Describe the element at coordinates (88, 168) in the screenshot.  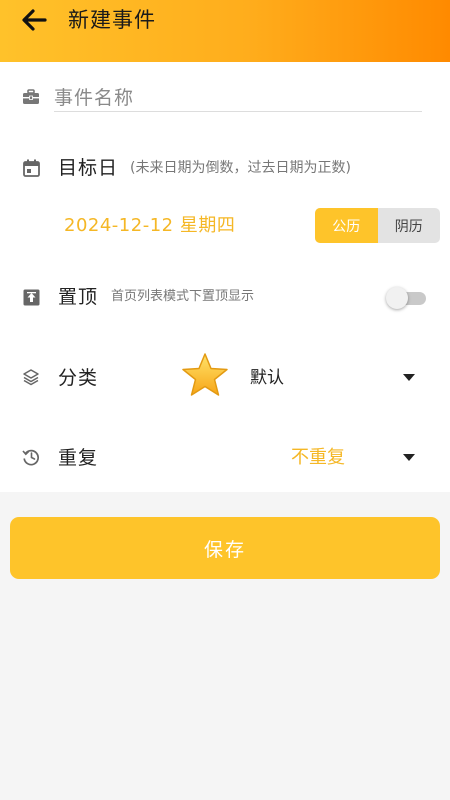
I see `target-date-label: 目标日` at that location.